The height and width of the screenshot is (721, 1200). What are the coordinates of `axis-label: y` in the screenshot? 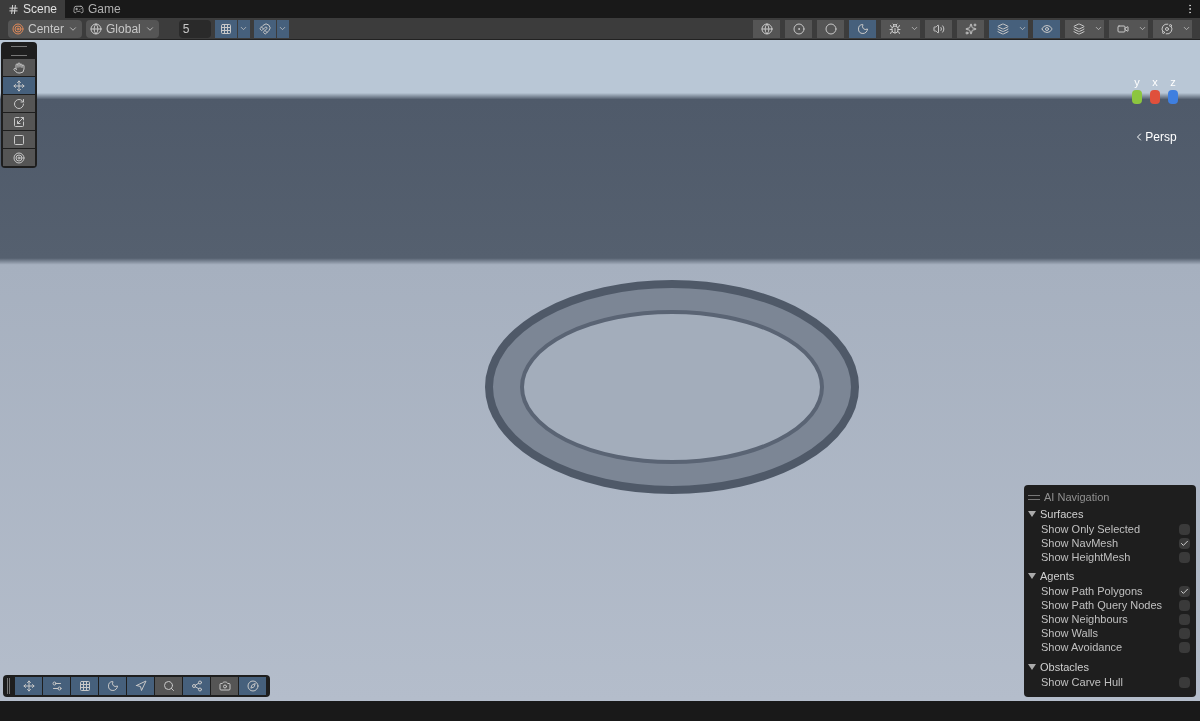 It's located at (1137, 82).